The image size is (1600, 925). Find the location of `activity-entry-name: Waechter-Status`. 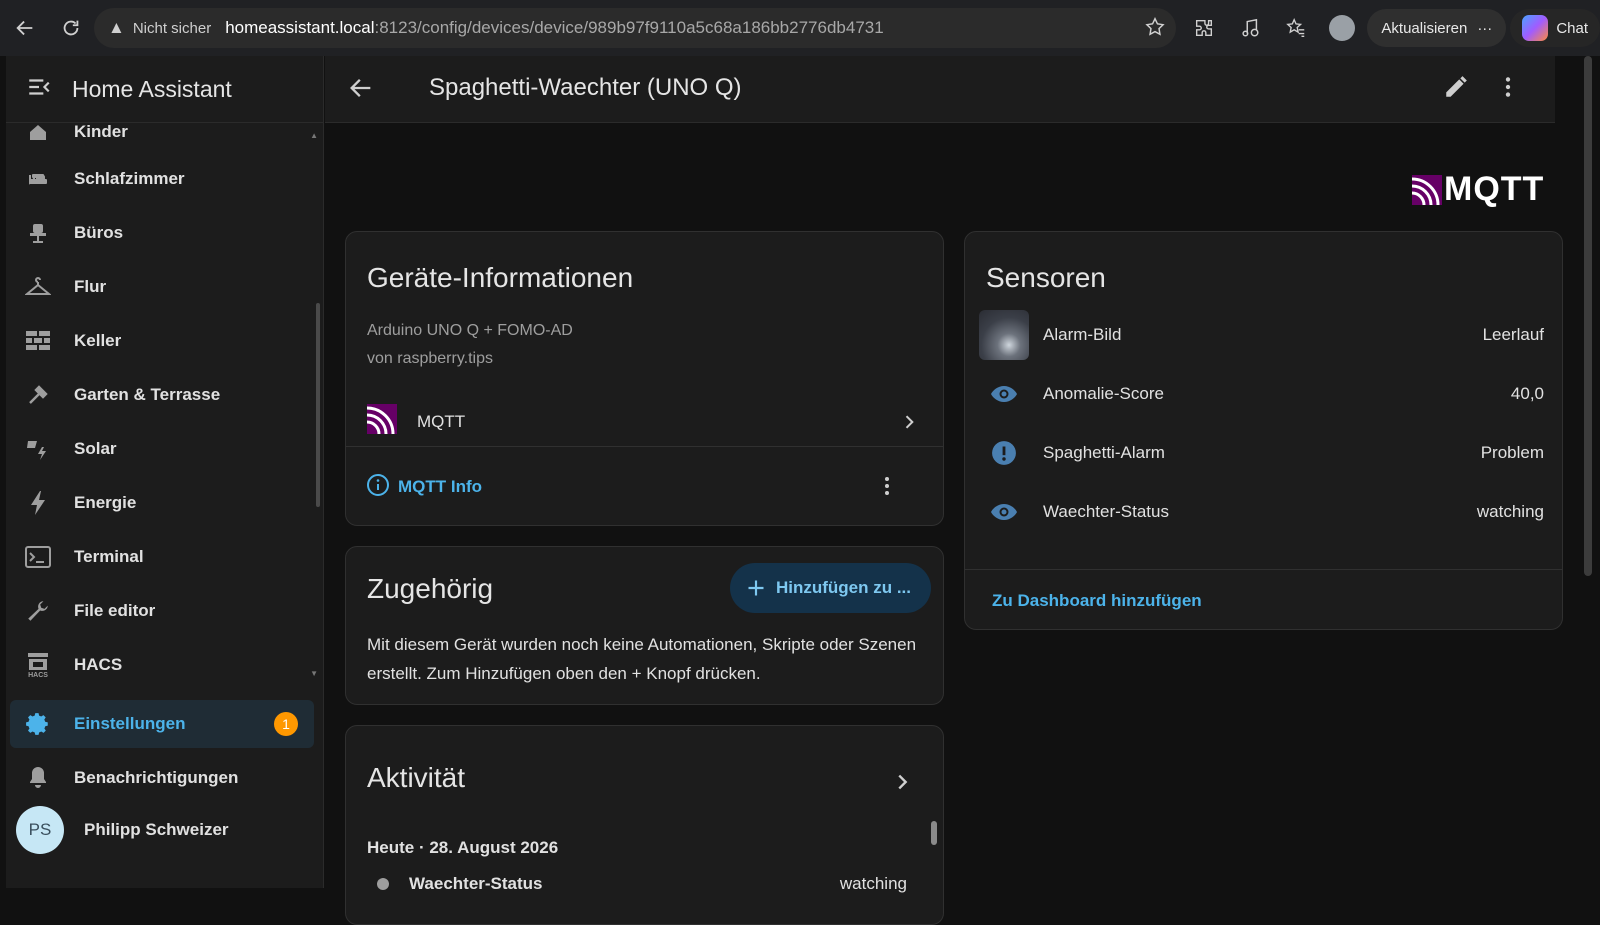

activity-entry-name: Waechter-Status is located at coordinates (476, 883).